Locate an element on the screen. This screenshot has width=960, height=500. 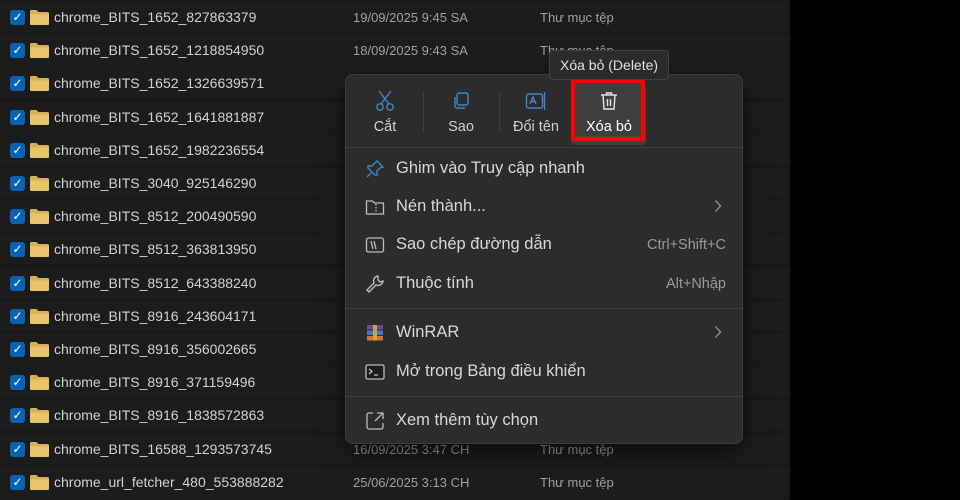
menu-item-shortcut: Alt+Nhập is located at coordinates (695, 284).